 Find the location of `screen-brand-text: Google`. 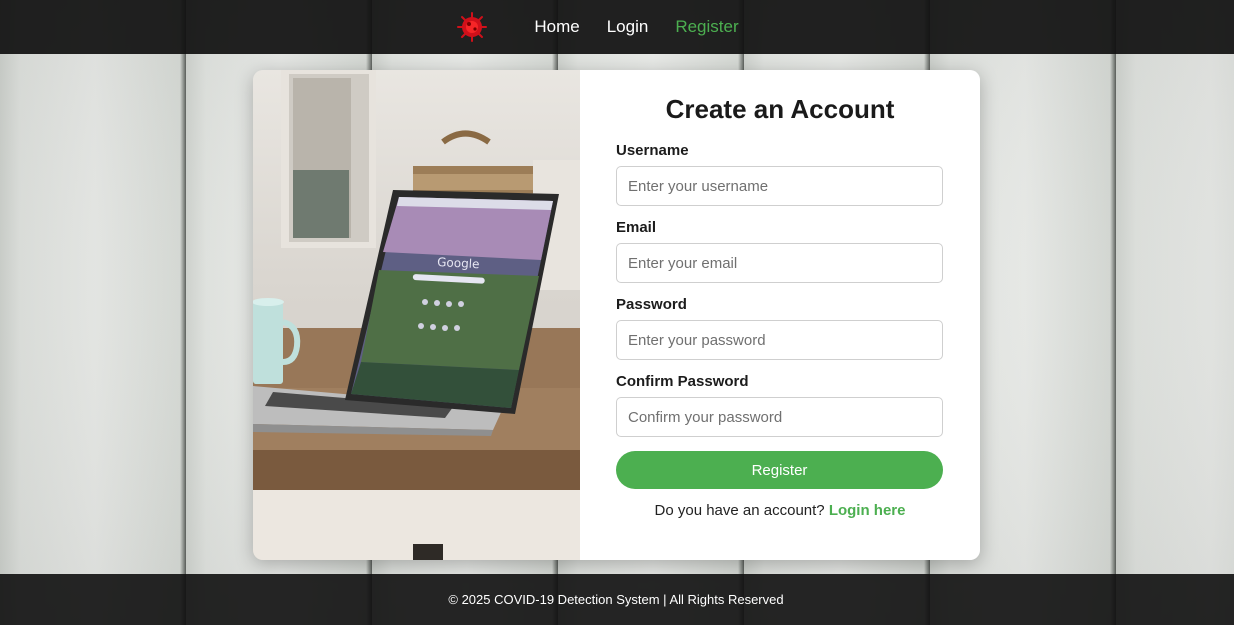

screen-brand-text: Google is located at coordinates (458, 263).